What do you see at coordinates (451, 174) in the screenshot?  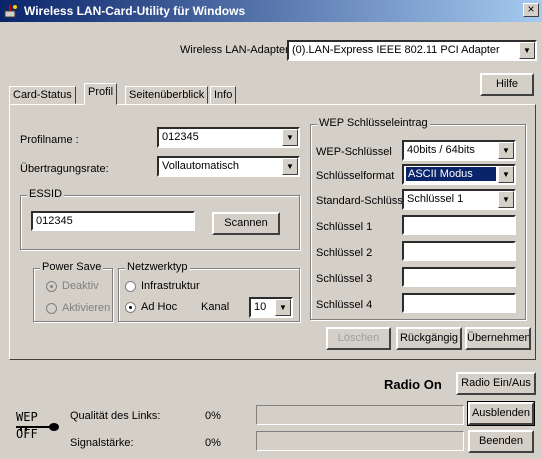 I see `key-format-value: ASCII Modus` at bounding box center [451, 174].